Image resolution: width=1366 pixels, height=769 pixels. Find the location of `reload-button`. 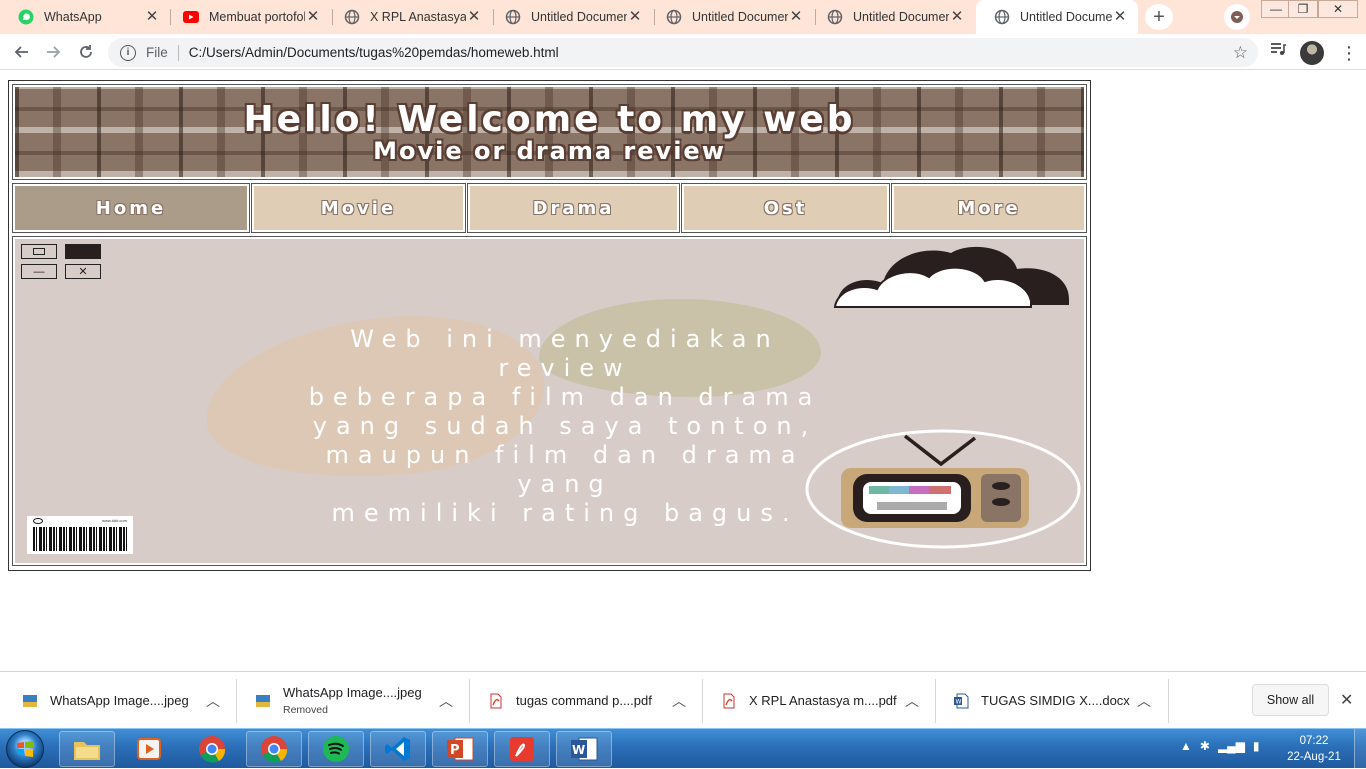

reload-button is located at coordinates (86, 52).